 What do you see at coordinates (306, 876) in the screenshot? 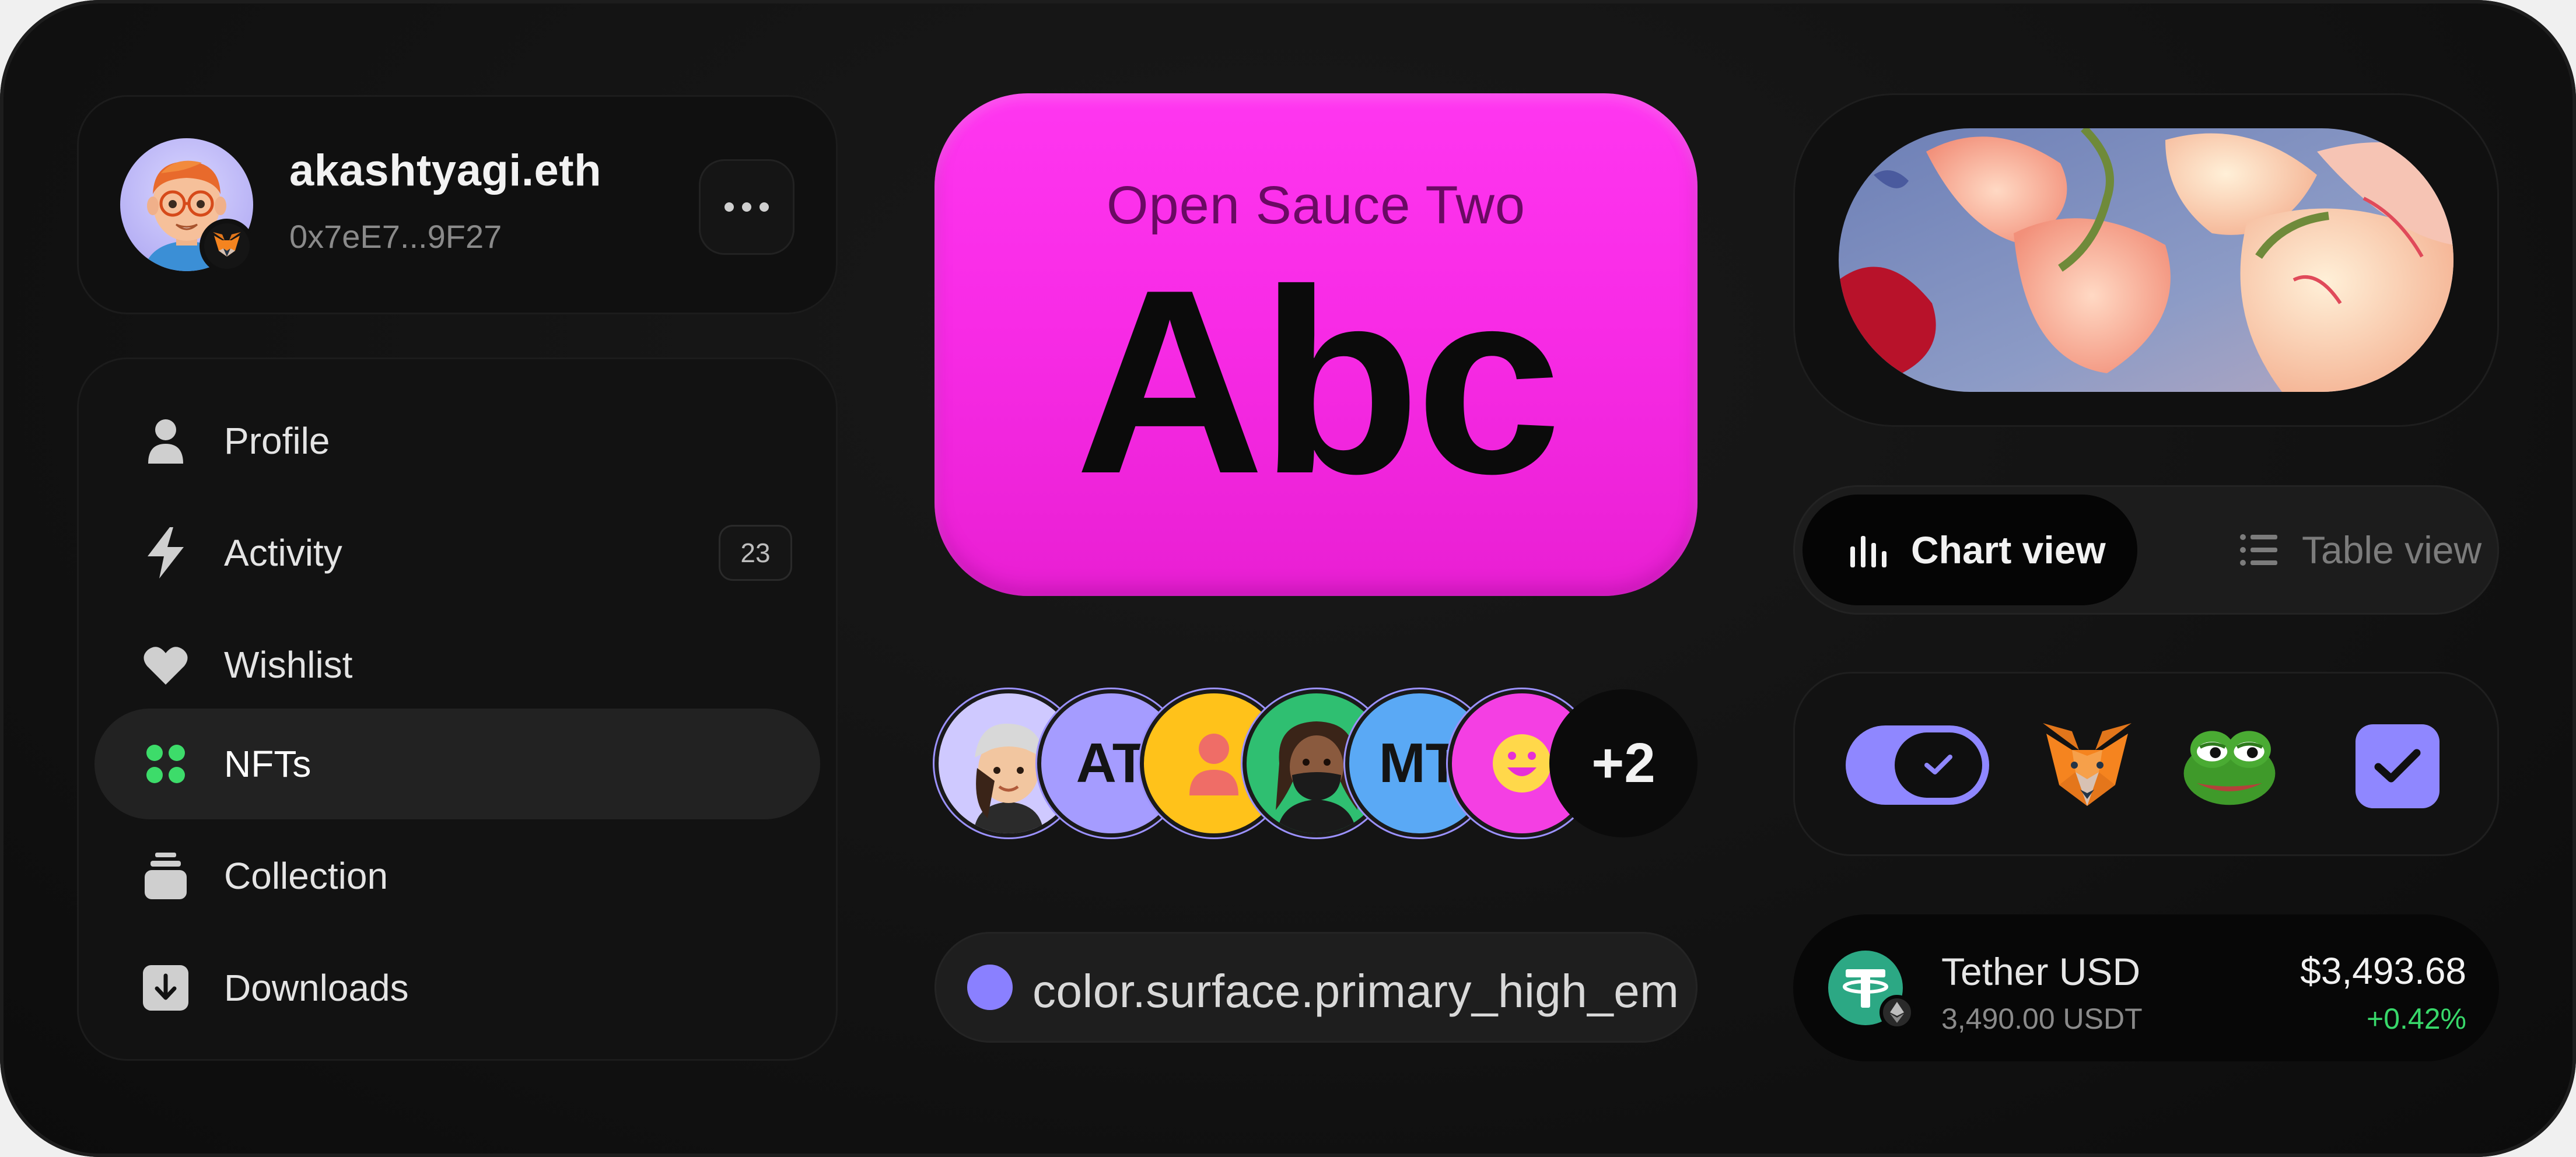
I see `sidebar-item-label: Collection` at bounding box center [306, 876].